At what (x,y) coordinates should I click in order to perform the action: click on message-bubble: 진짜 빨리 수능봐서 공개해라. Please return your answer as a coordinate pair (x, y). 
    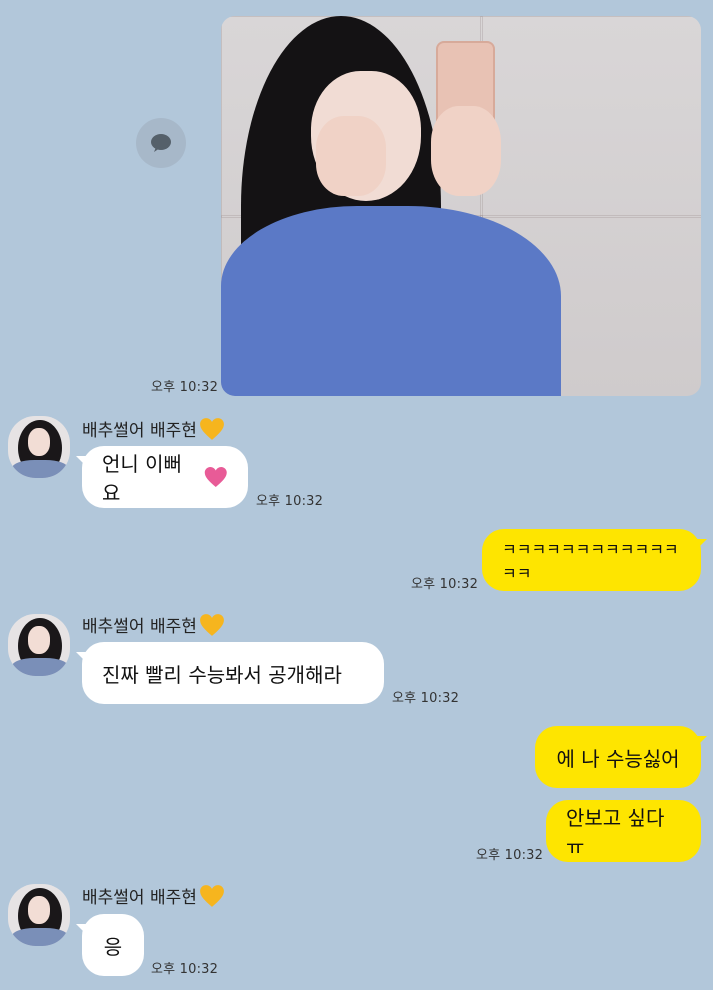
    Looking at the image, I should click on (230, 673).